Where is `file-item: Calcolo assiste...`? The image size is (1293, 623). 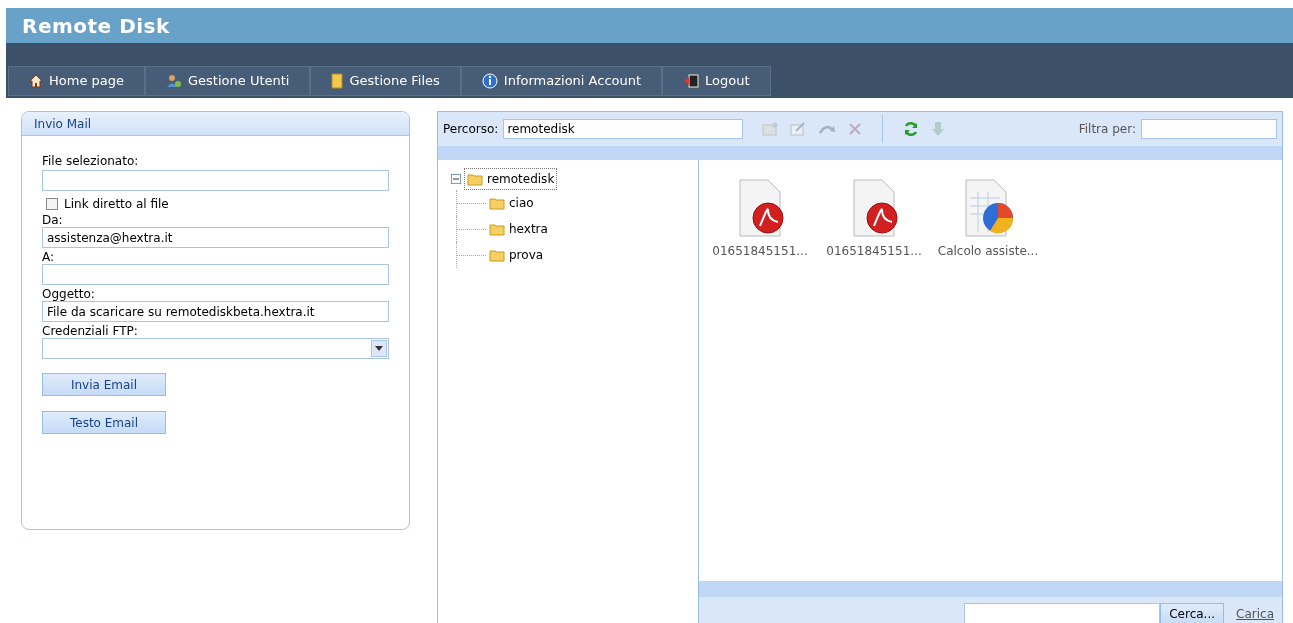
file-item: Calcolo assiste... is located at coordinates (988, 219).